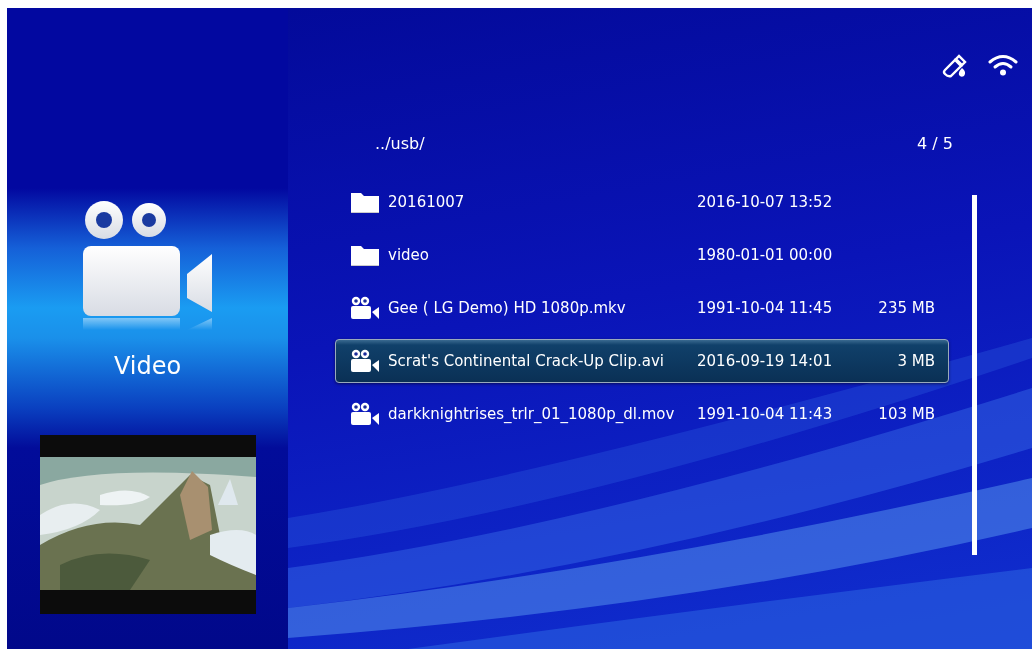 The height and width of the screenshot is (649, 1032). I want to click on file-row: Gee ( LG Demo) HD 1080p.mkv 1991-10-04 11:45 235 MB, so click(642, 308).